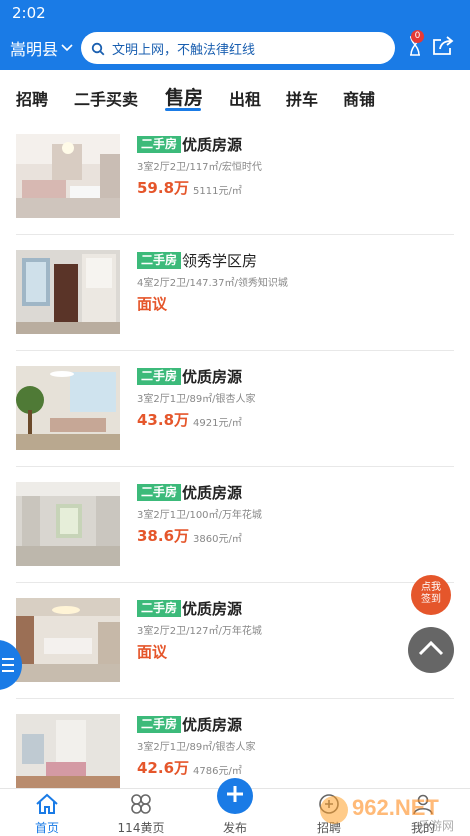 Image resolution: width=470 pixels, height=836 pixels. Describe the element at coordinates (235, 532) in the screenshot. I see `listing-item: 二手房 优质房源 3室2厅1卫/100㎡/万年花城 38.6万 3860元/㎡` at that location.